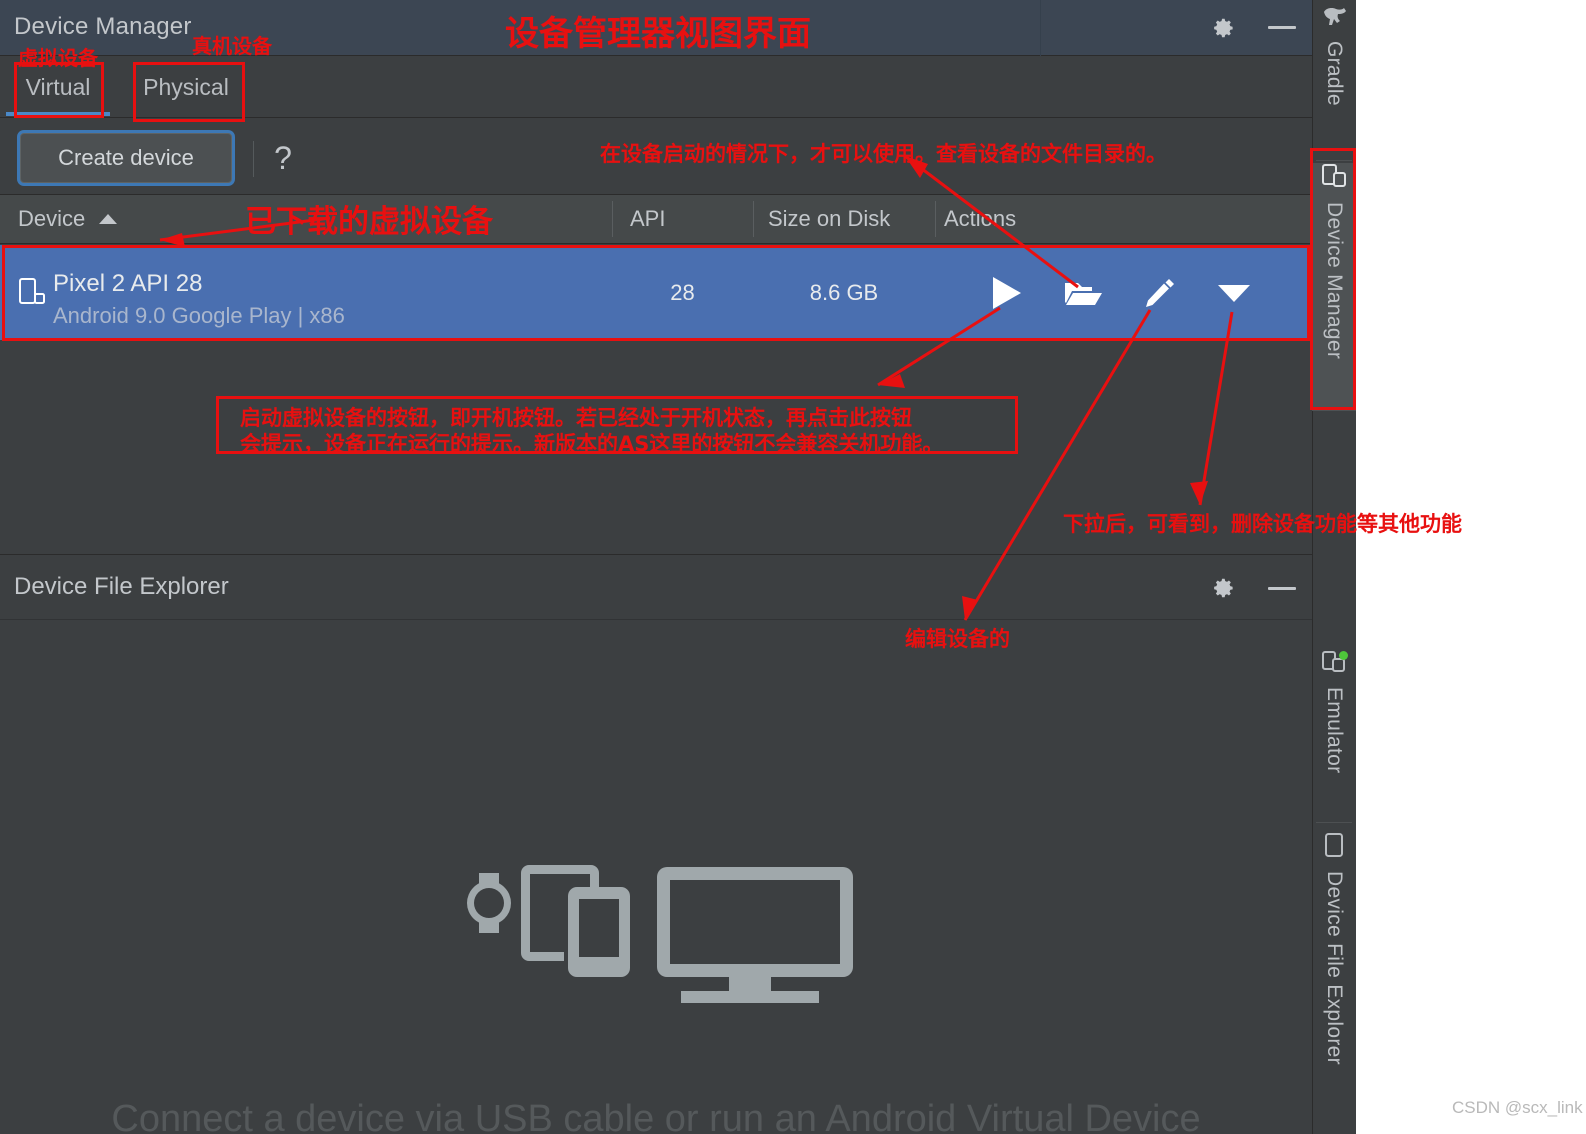  What do you see at coordinates (1160, 292) in the screenshot?
I see `pencil-icon` at bounding box center [1160, 292].